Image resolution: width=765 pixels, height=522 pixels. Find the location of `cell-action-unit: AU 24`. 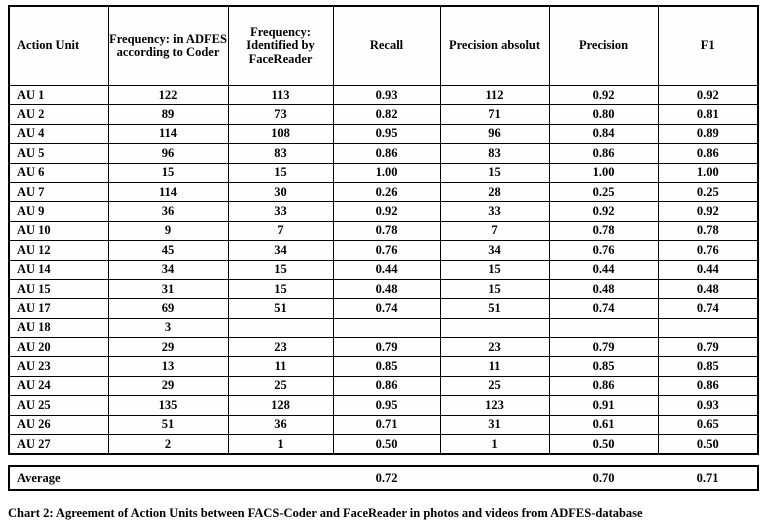

cell-action-unit: AU 24 is located at coordinates (58, 386).